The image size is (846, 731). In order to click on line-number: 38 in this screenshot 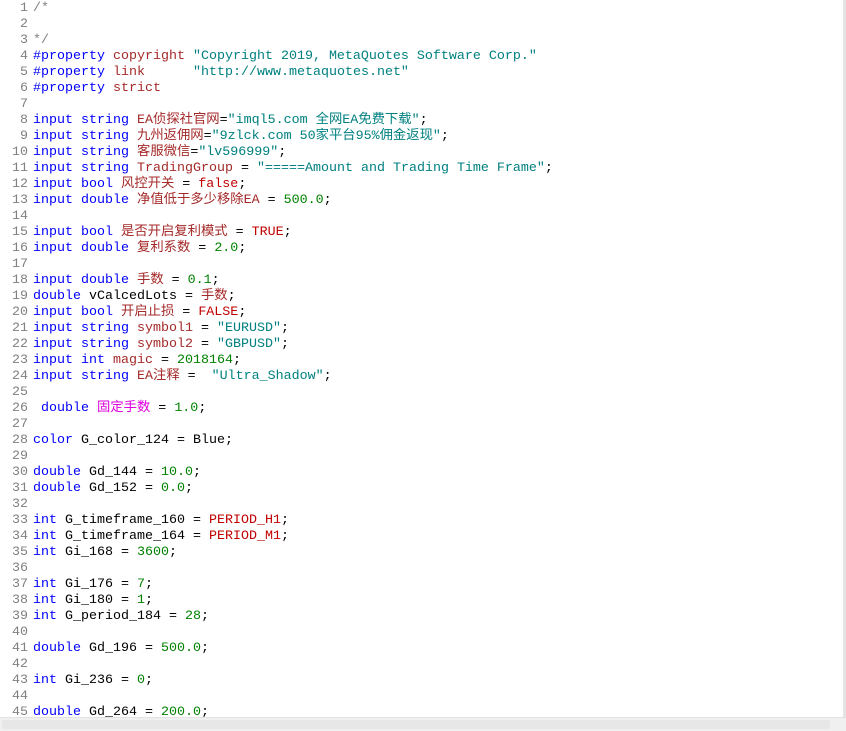, I will do `click(20, 600)`.